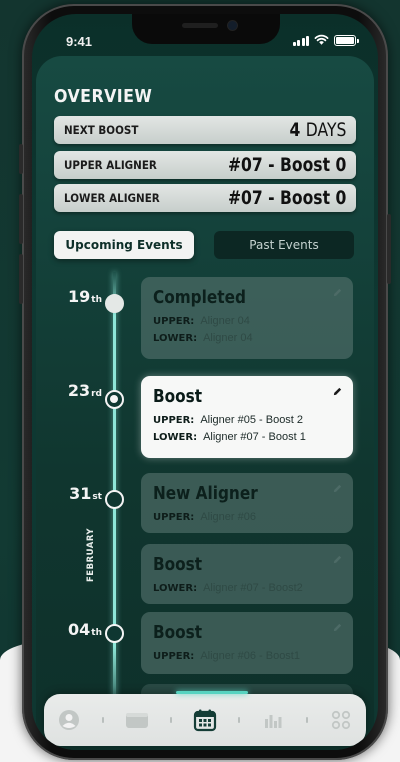  I want to click on lower-aligner-label: LOWER ALIGNER, so click(112, 198).